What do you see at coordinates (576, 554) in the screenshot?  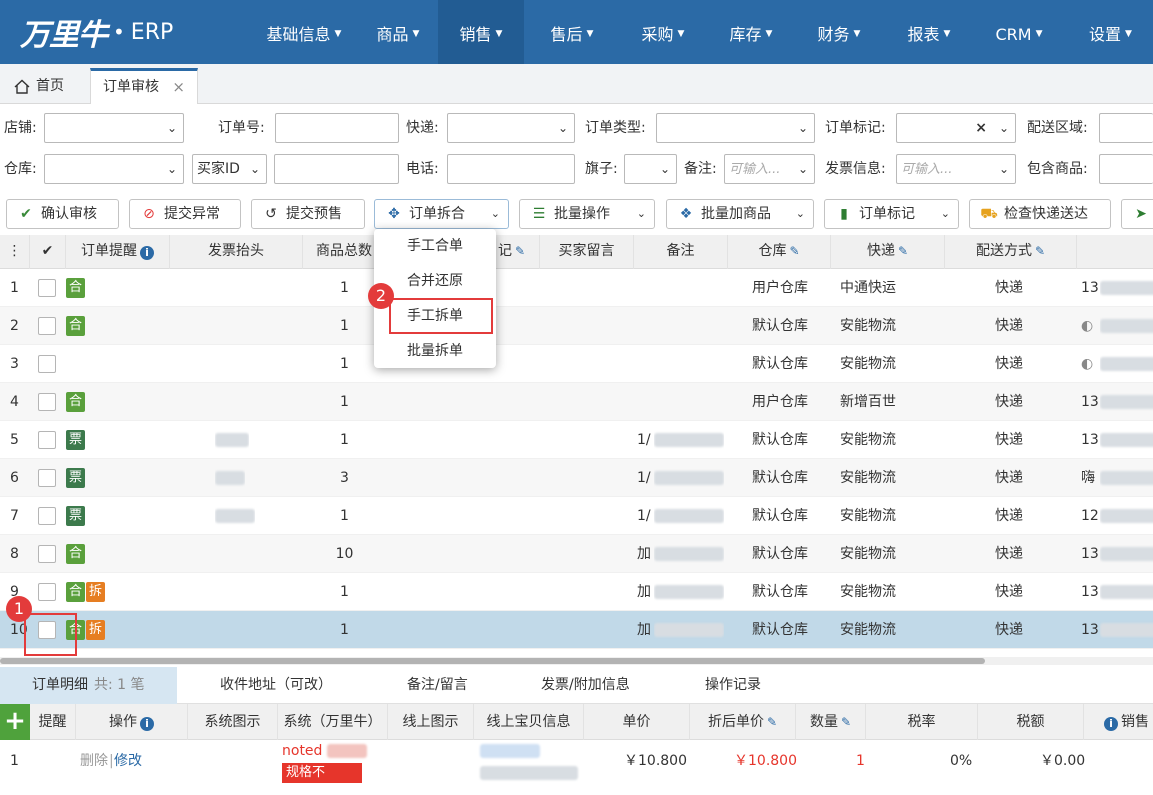 I see `table-row: 8 合 10 加 默认仓库 安能物流 快递 13` at bounding box center [576, 554].